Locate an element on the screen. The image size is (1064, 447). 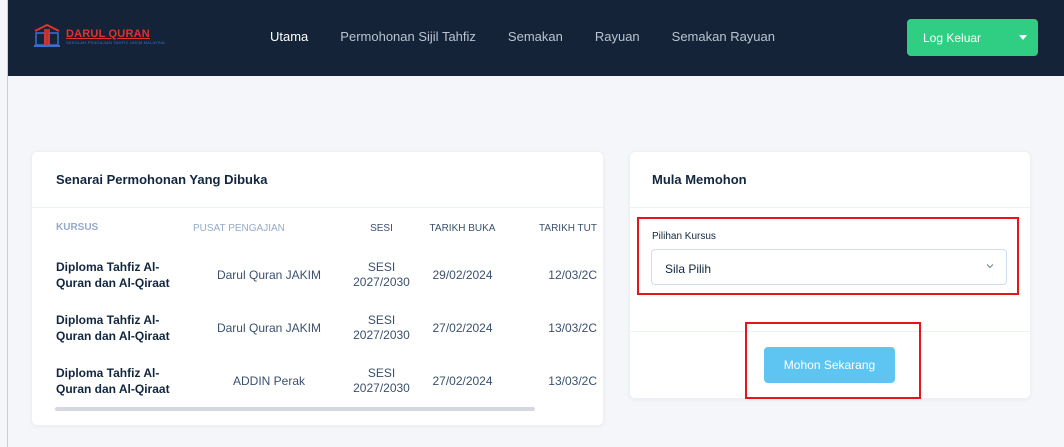
column-header-sesi: SESI is located at coordinates (381, 228).